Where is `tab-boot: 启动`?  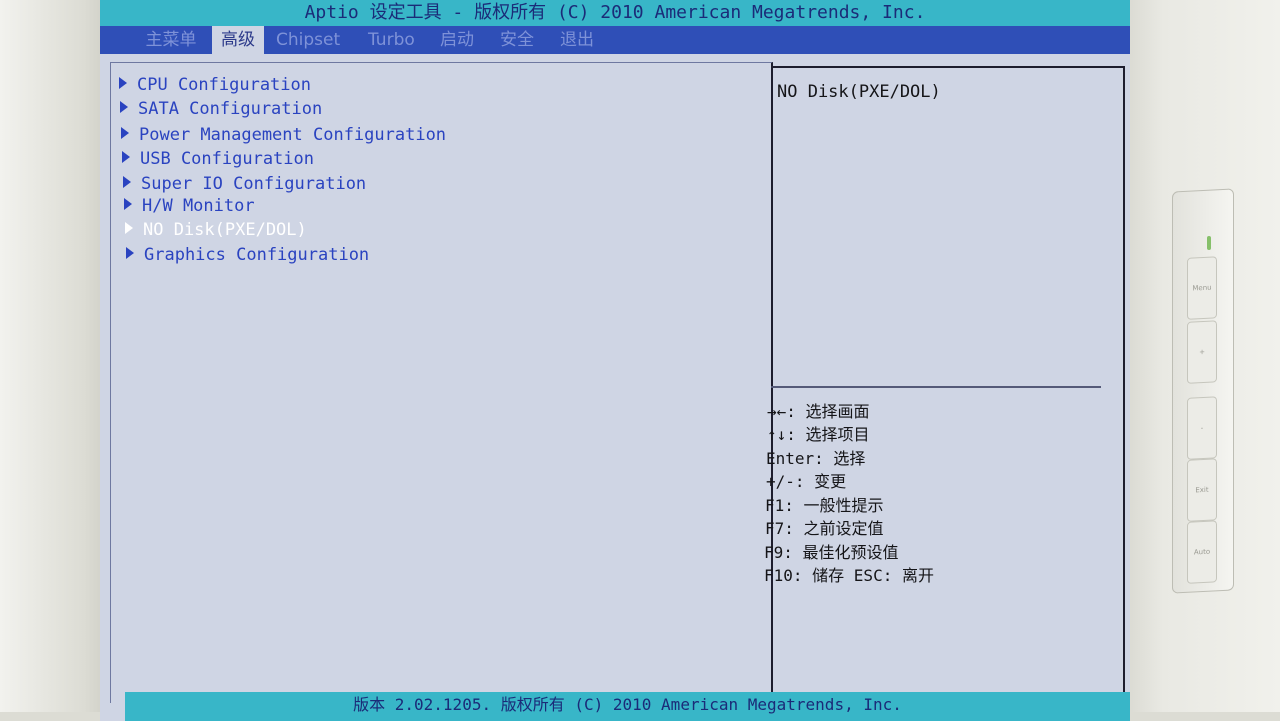 tab-boot: 启动 is located at coordinates (462, 40).